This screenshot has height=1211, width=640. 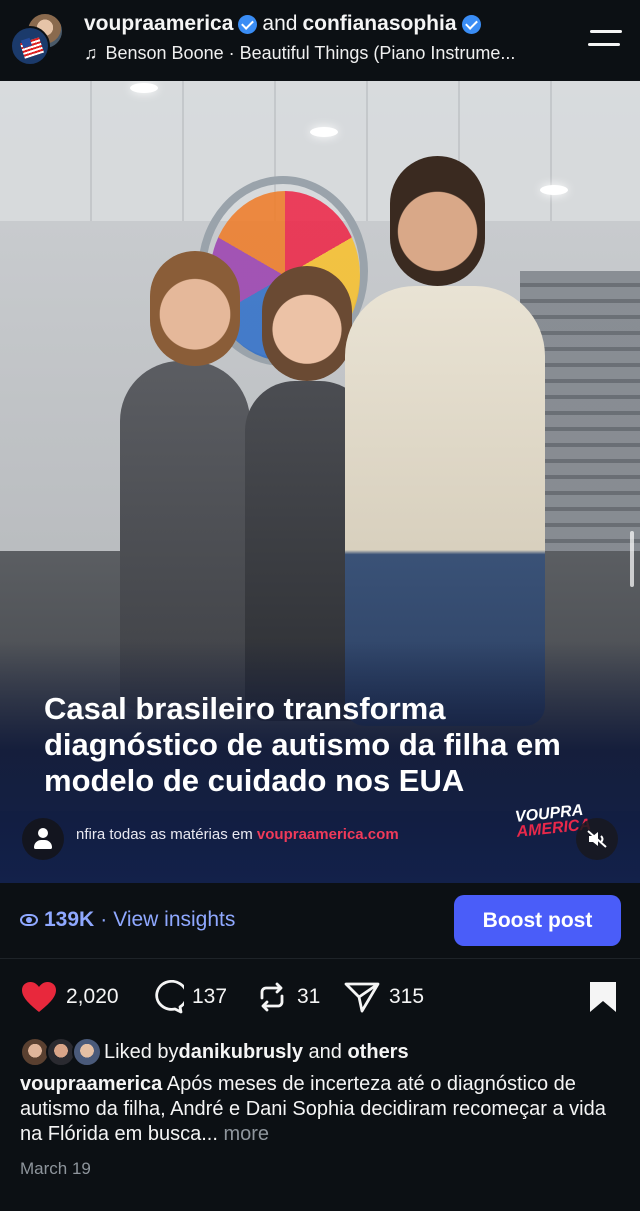 What do you see at coordinates (188, 997) in the screenshot?
I see `comment-button: 137` at bounding box center [188, 997].